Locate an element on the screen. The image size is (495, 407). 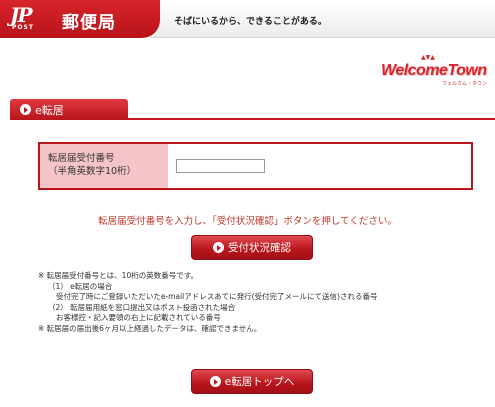
check-status-button-label: 受付状況確認 is located at coordinates (259, 248).